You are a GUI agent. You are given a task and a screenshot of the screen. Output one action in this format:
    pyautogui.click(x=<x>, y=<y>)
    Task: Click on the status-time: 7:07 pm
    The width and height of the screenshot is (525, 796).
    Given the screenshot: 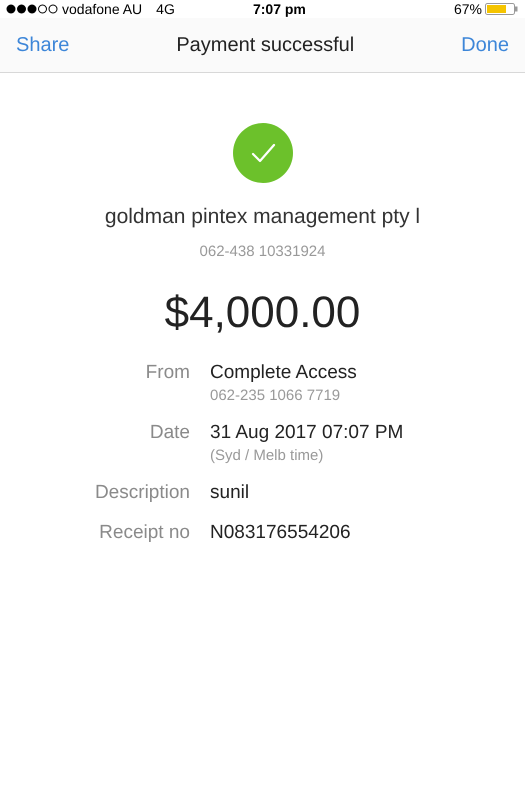 What is the action you would take?
    pyautogui.click(x=279, y=9)
    